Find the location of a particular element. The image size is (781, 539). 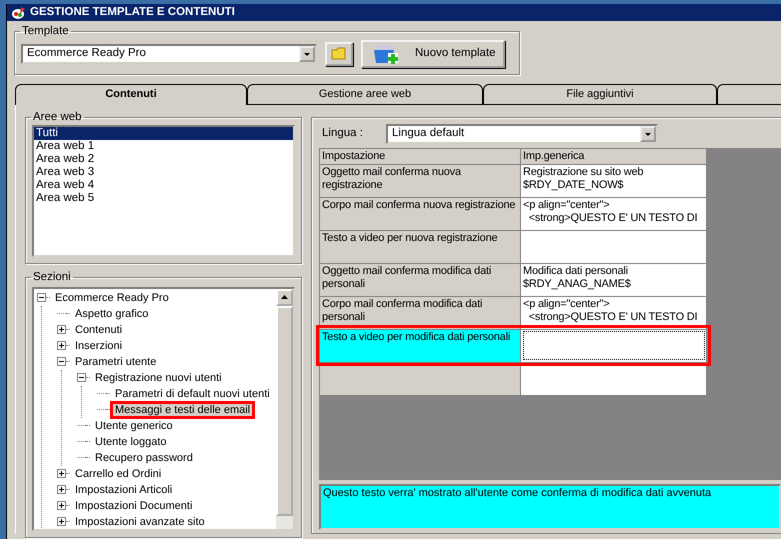

tree-item: Impostazioni avanzate sito is located at coordinates (140, 520).